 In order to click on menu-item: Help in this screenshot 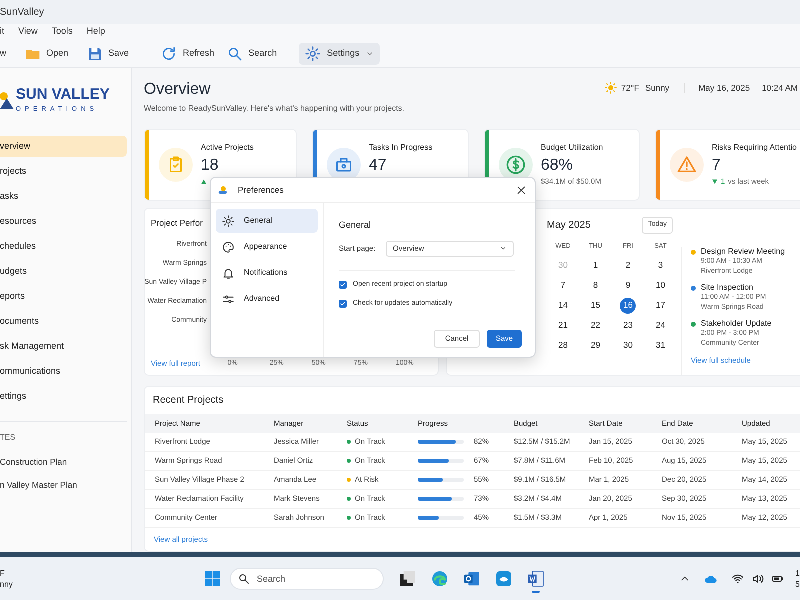, I will do `click(96, 32)`.